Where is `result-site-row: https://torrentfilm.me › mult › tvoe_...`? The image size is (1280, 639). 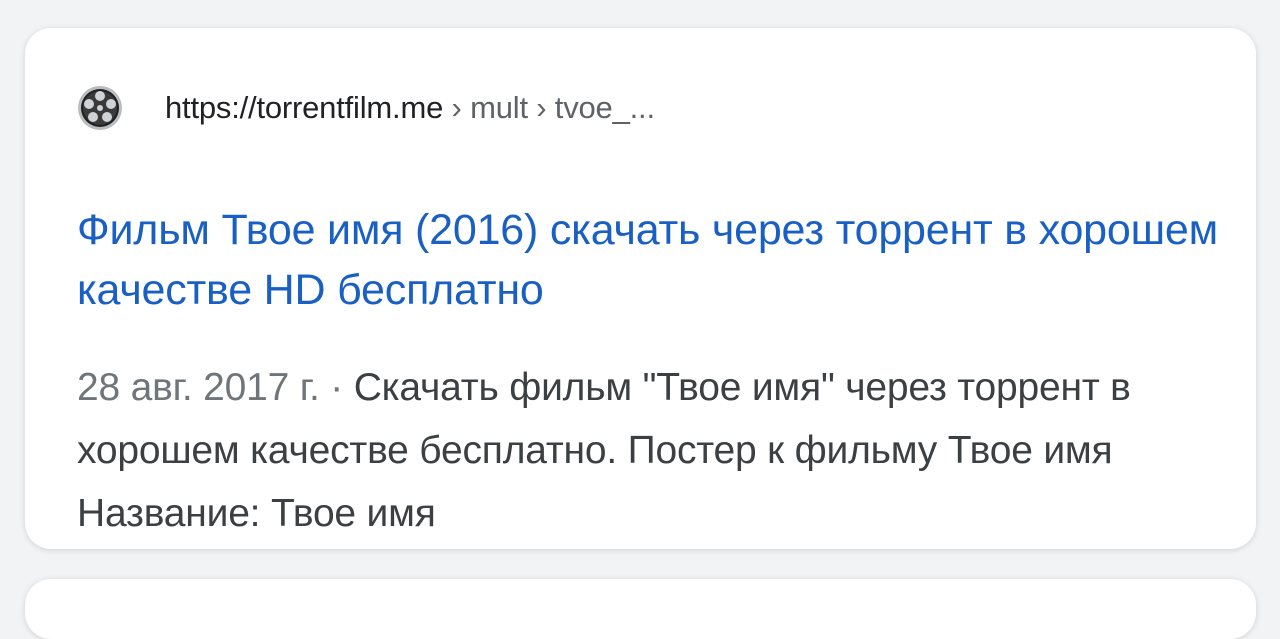 result-site-row: https://torrentfilm.me › mult › tvoe_... is located at coordinates (366, 108).